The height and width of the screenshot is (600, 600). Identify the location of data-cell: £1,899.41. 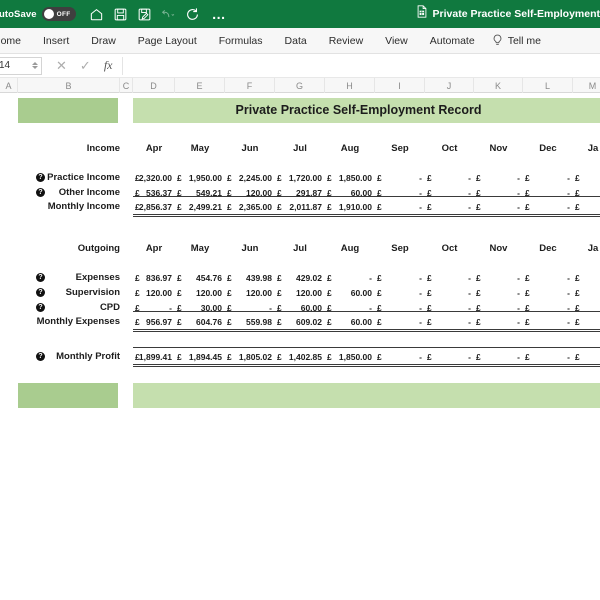
(154, 356).